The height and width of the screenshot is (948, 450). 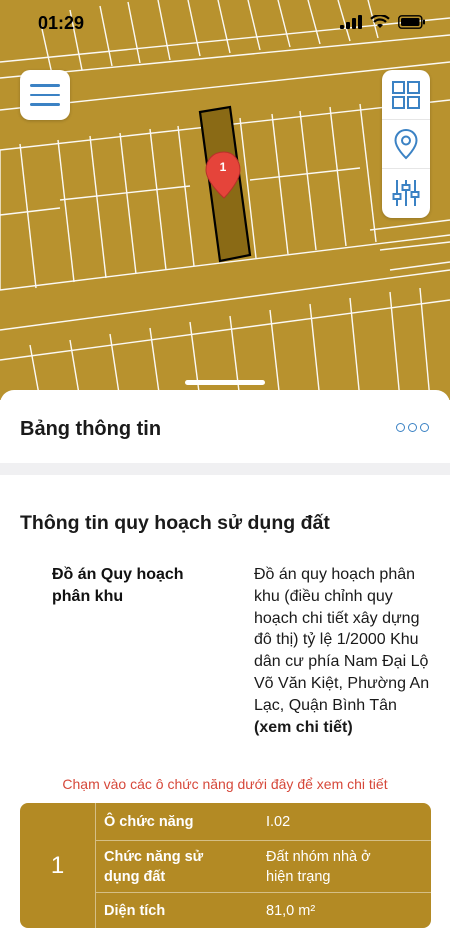 I want to click on status-bar: 01:29, so click(x=225, y=24).